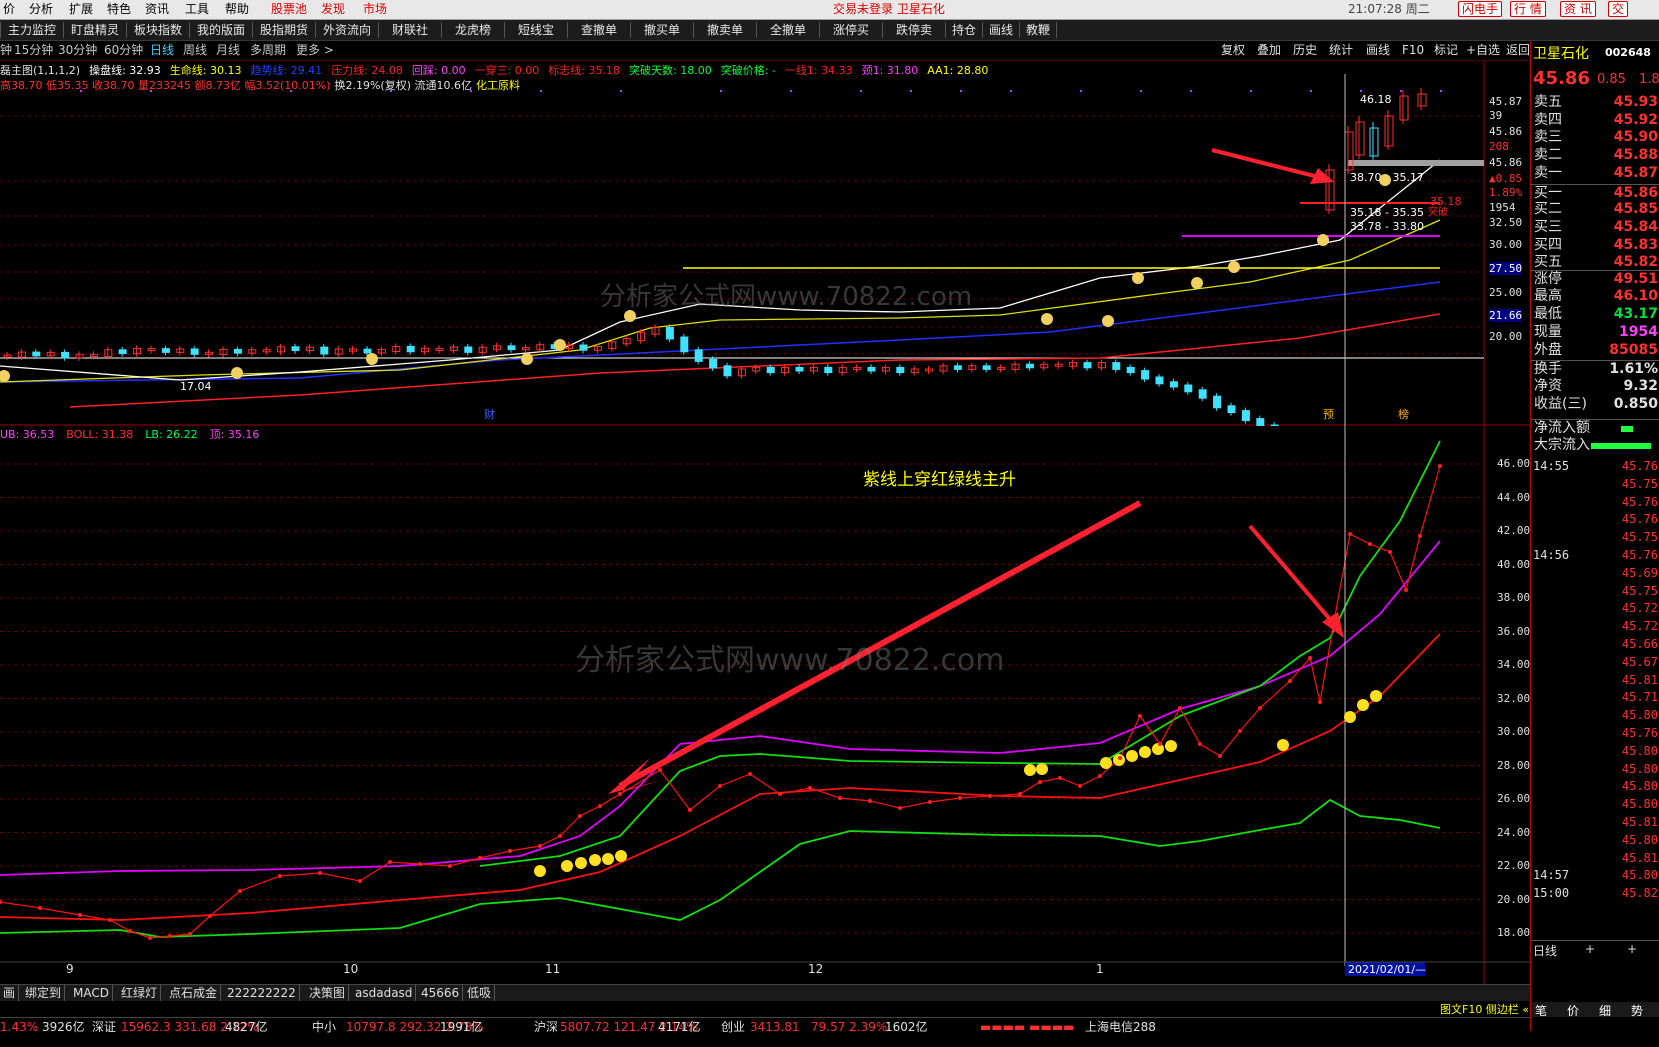  What do you see at coordinates (41, 9) in the screenshot?
I see `menu-item: 分析` at bounding box center [41, 9].